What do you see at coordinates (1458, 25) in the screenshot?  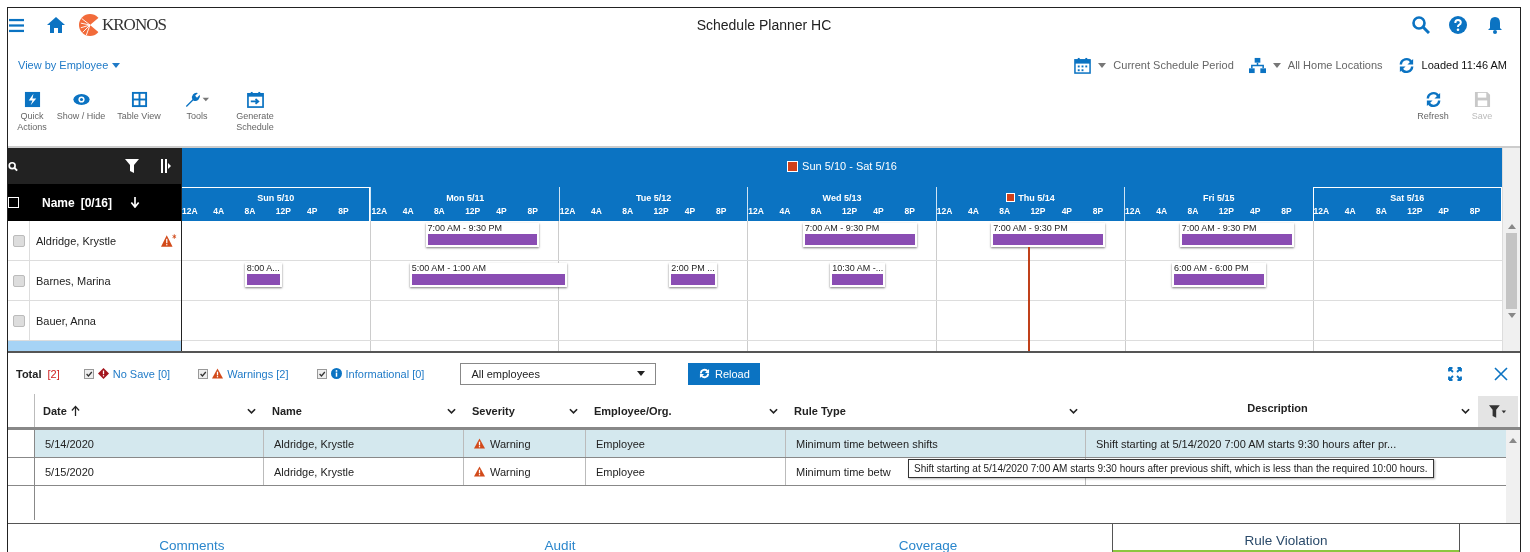 I see `help-icon` at bounding box center [1458, 25].